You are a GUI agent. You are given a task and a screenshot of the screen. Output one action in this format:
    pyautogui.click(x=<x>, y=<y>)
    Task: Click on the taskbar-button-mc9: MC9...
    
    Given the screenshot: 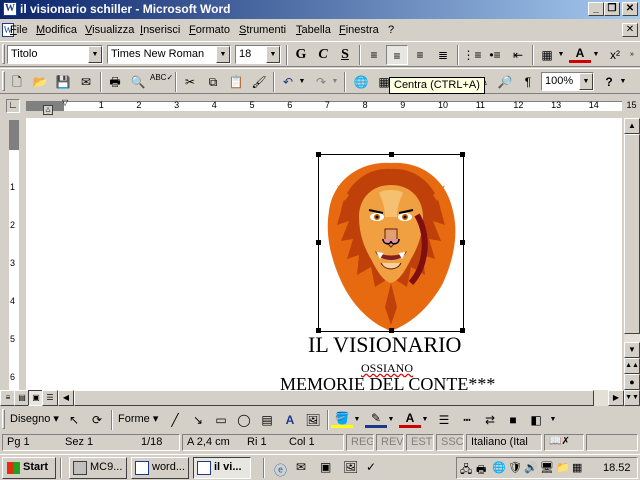 What is the action you would take?
    pyautogui.click(x=98, y=468)
    